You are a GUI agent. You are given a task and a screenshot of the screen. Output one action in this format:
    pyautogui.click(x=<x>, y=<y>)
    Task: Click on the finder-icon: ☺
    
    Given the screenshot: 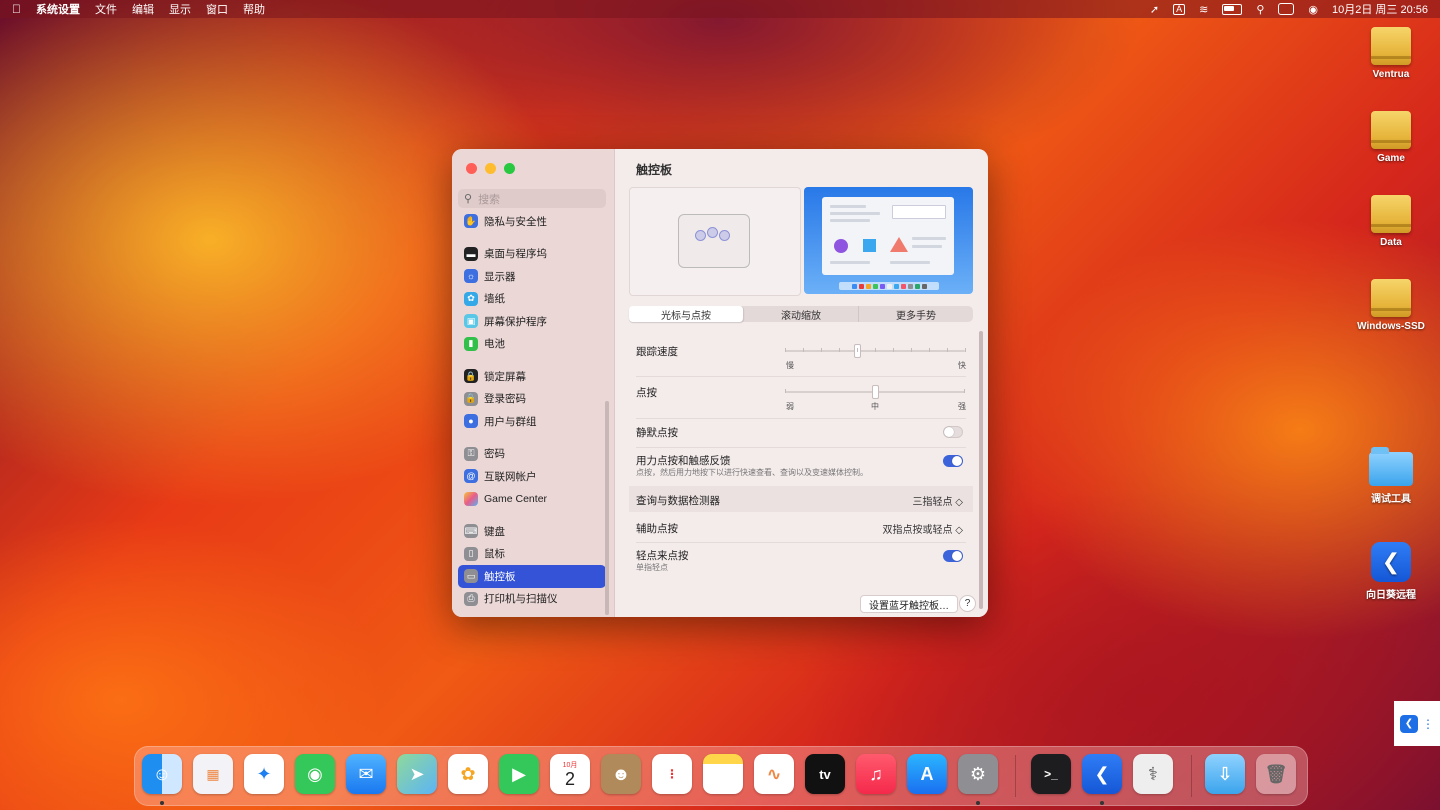 What is the action you would take?
    pyautogui.click(x=162, y=774)
    